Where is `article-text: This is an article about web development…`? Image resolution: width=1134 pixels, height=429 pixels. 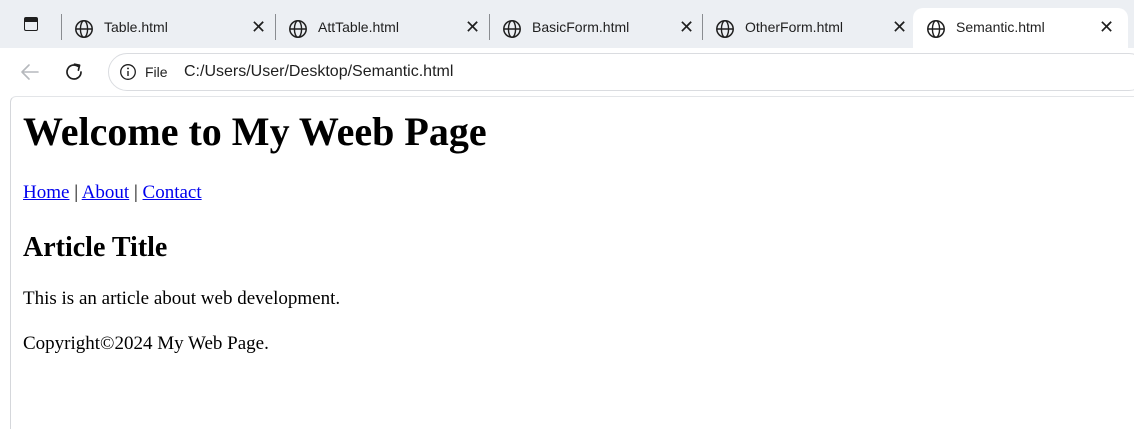 article-text: This is an article about web development… is located at coordinates (182, 298).